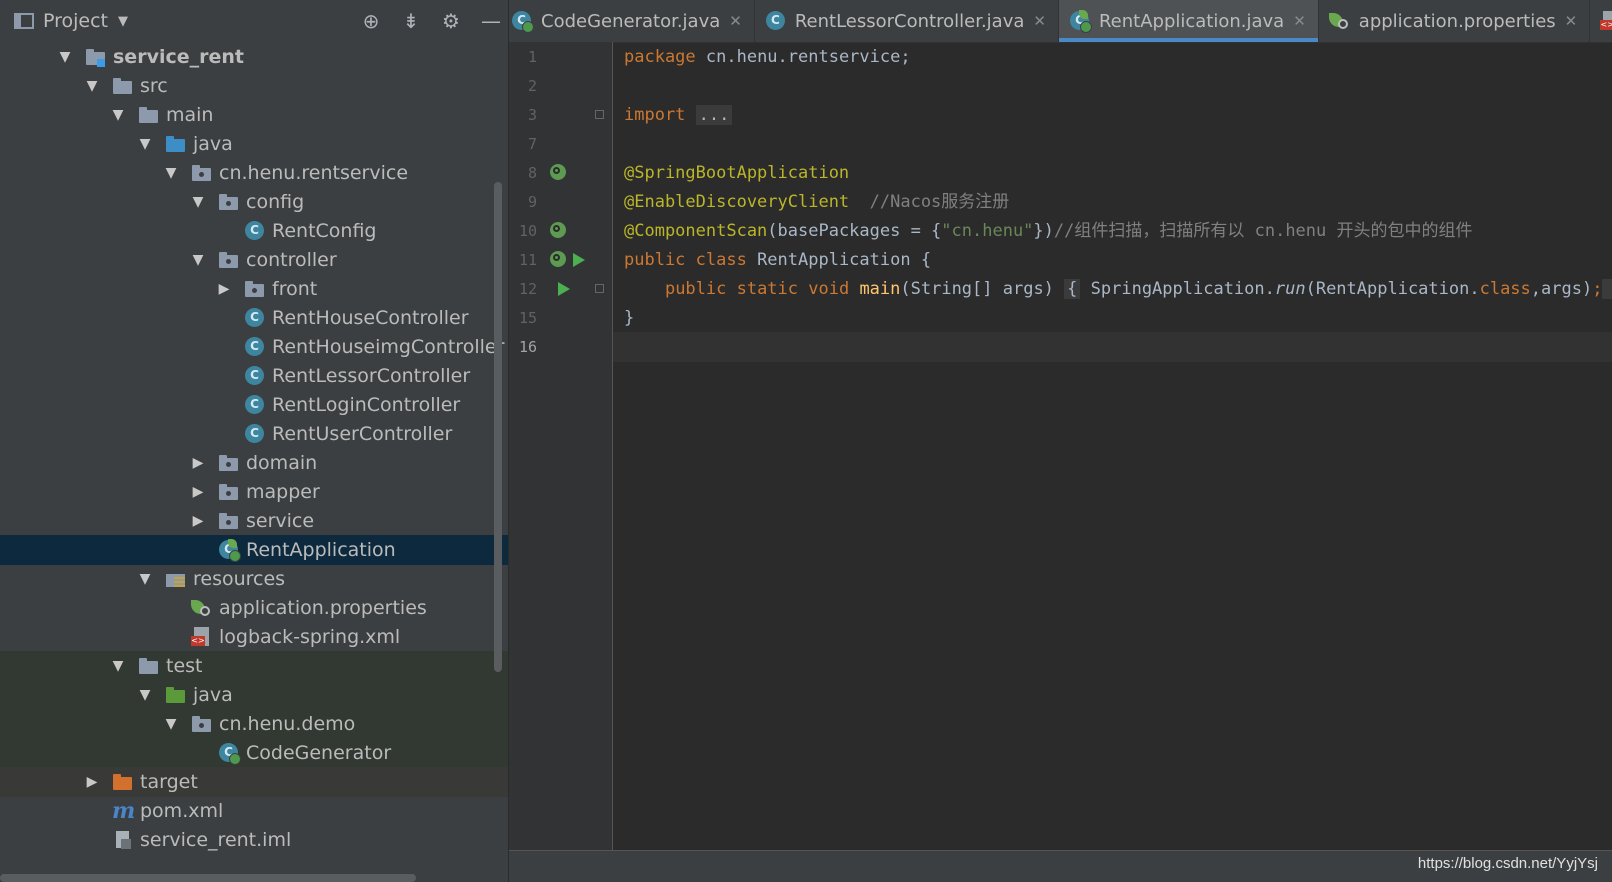 This screenshot has width=1612, height=882. What do you see at coordinates (184, 666) in the screenshot?
I see `tree-item-label: test` at bounding box center [184, 666].